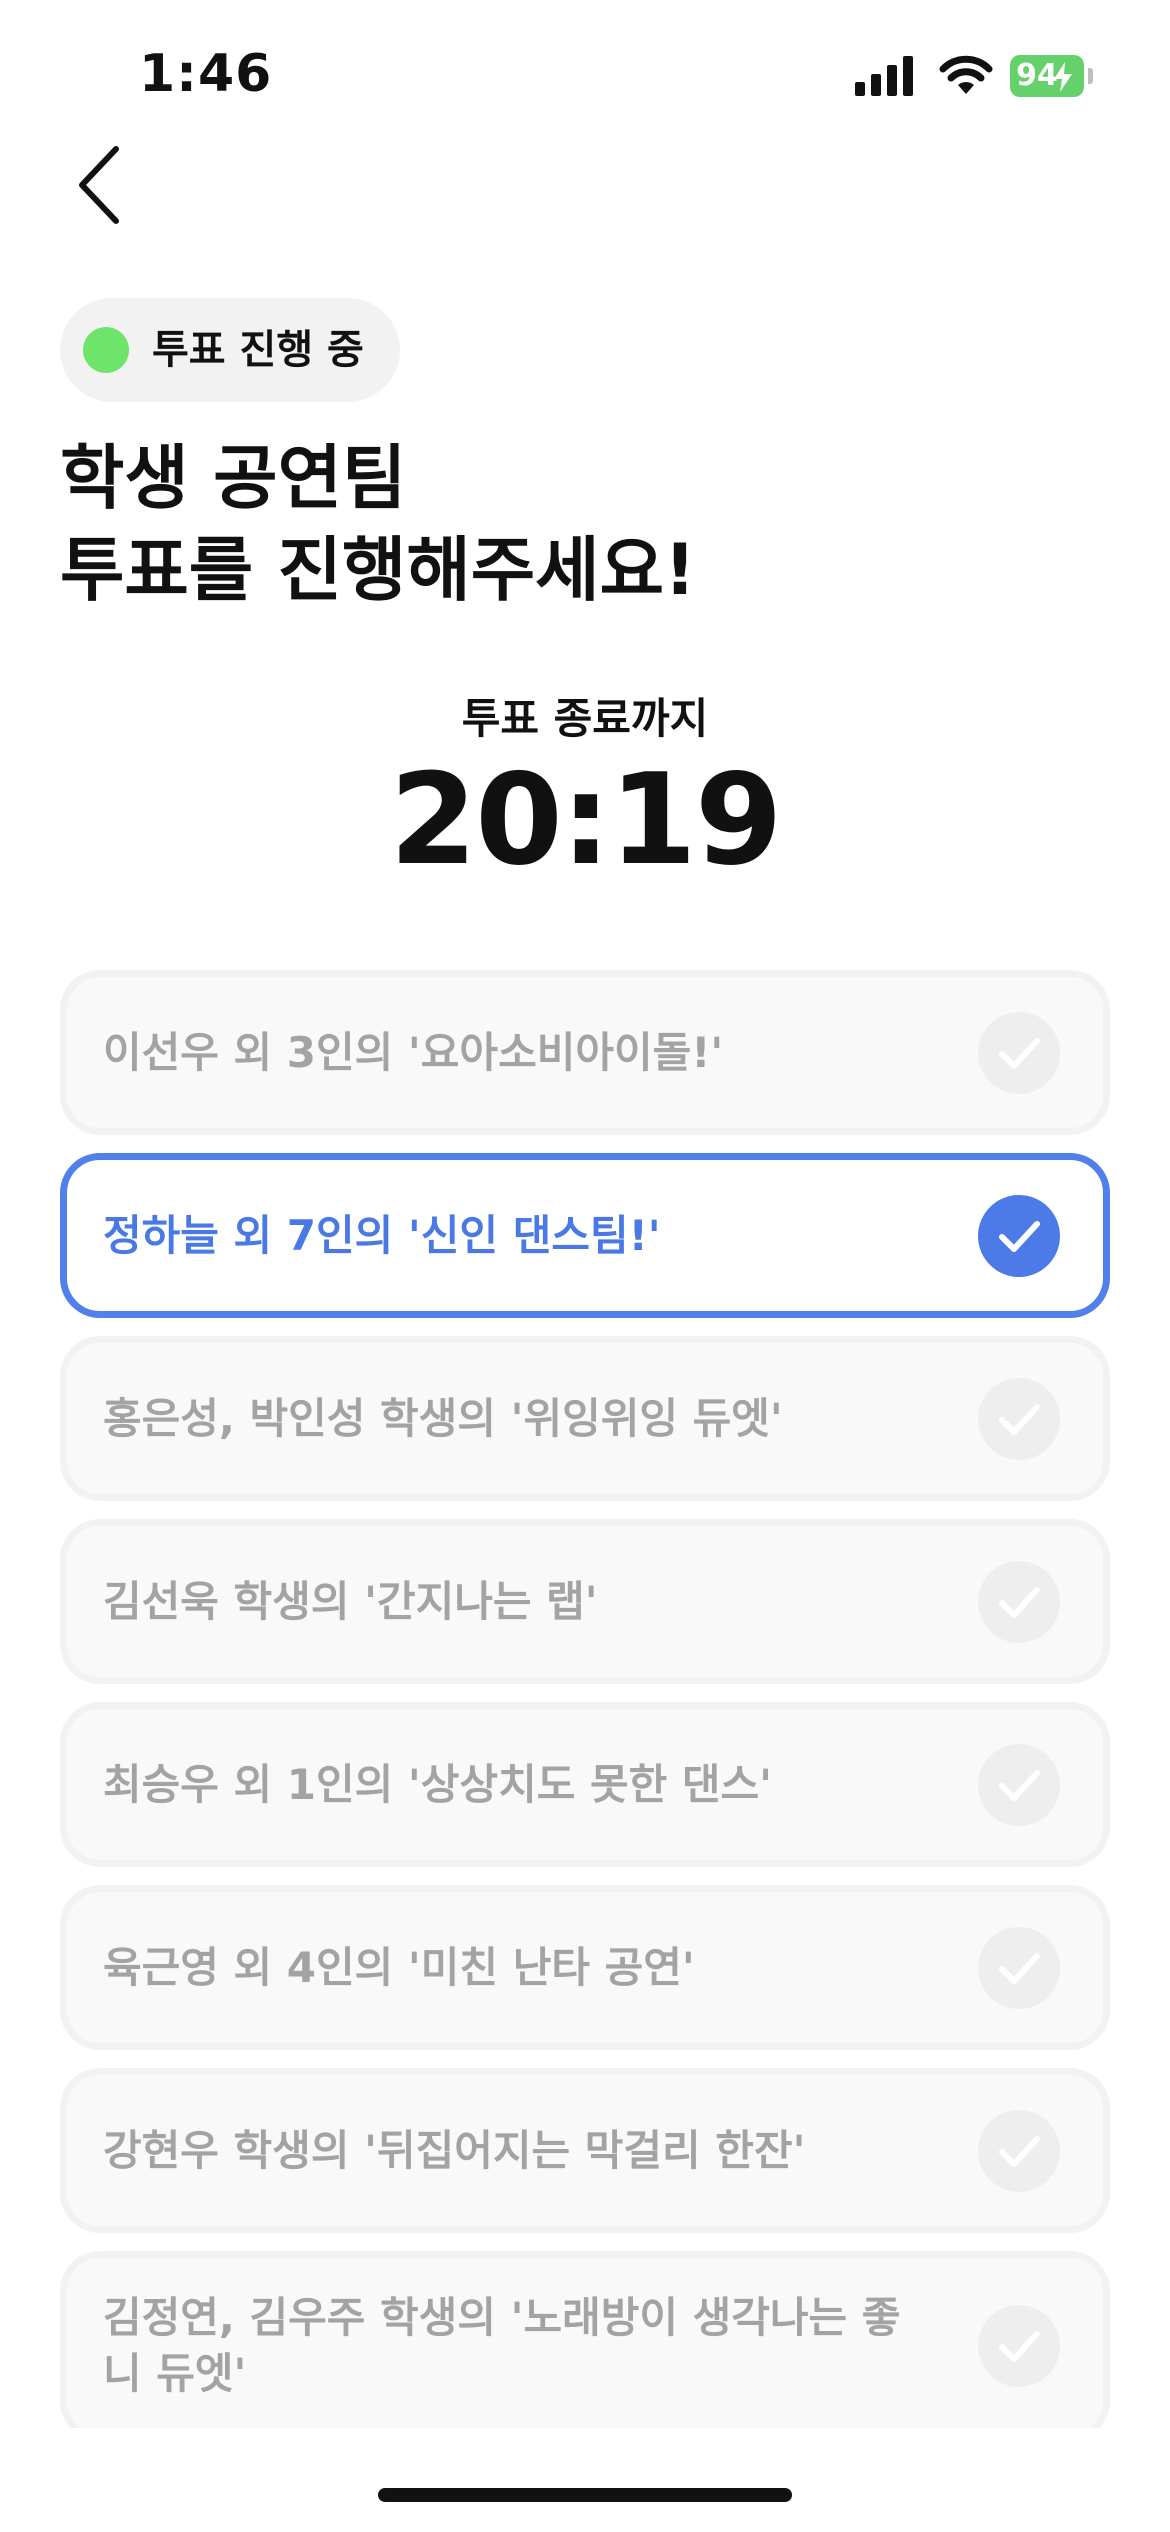 The width and height of the screenshot is (1170, 2532). I want to click on vote-option: 강현우 학생의 '뒤집어지는 막걸리 한잔', so click(585, 2150).